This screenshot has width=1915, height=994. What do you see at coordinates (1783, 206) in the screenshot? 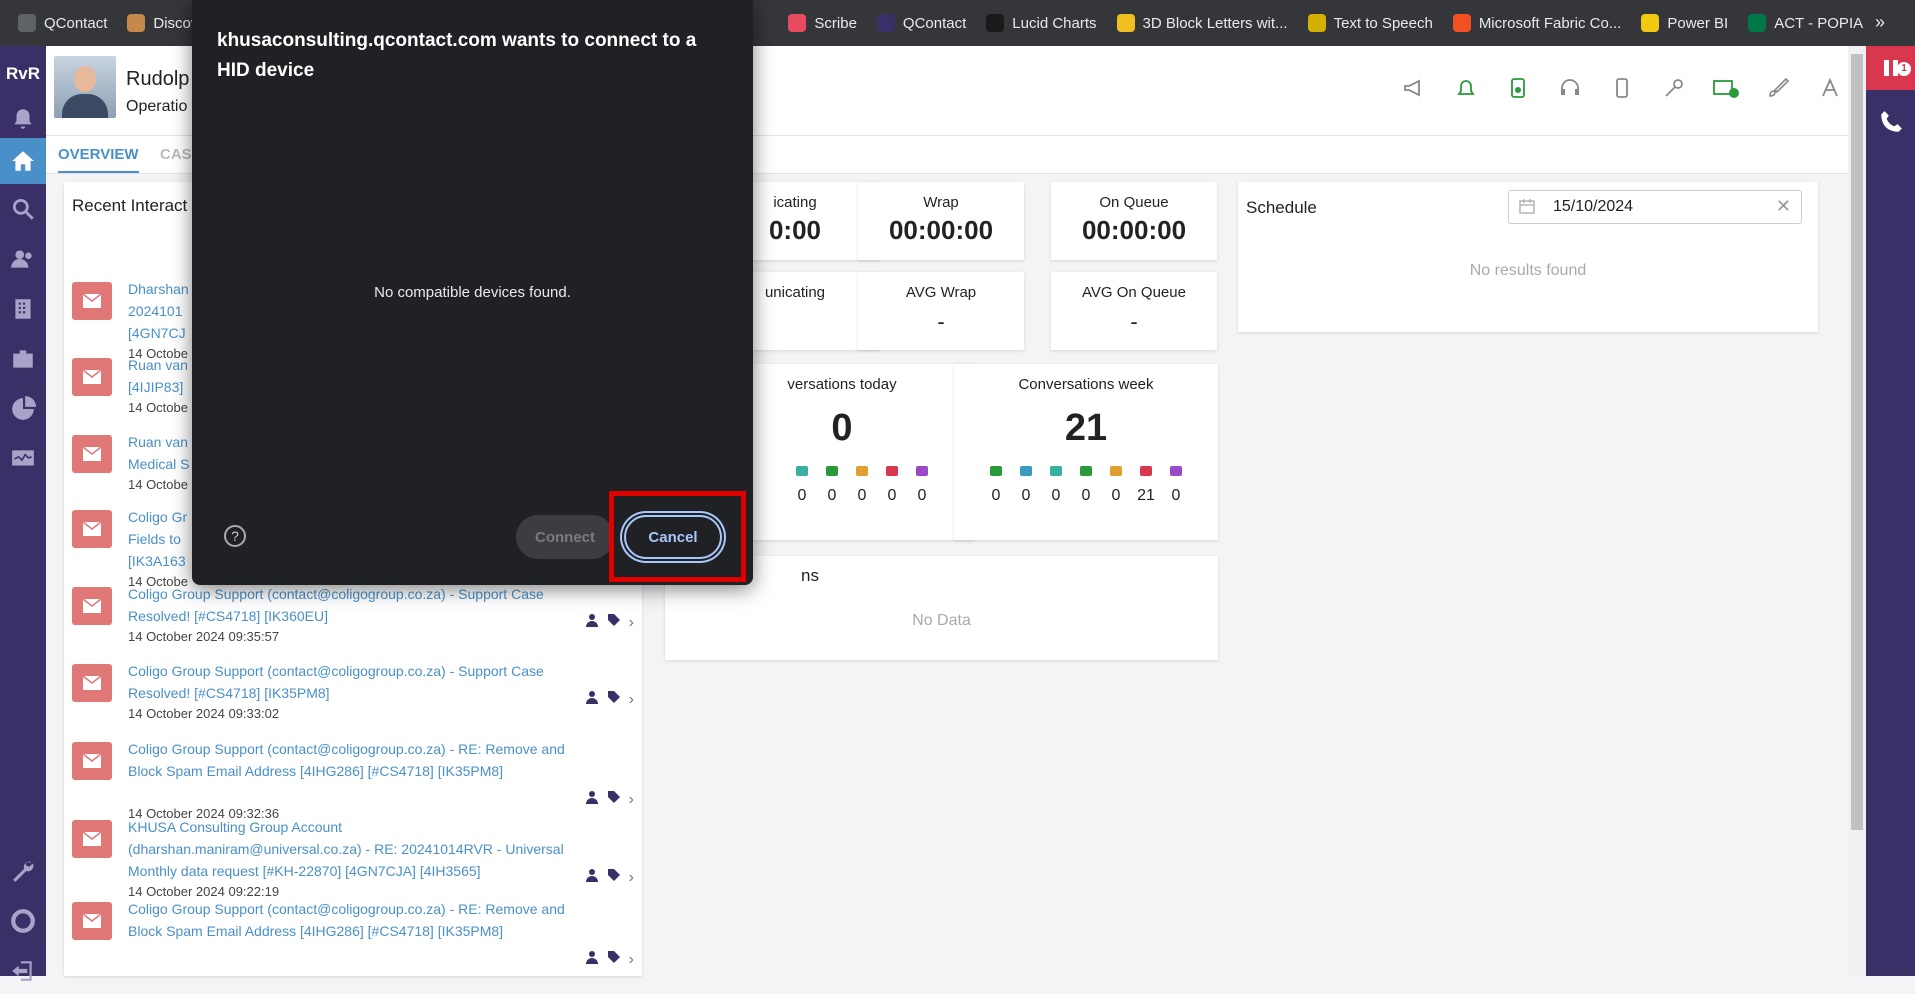
I see `clear-date-icon: ✕` at bounding box center [1783, 206].